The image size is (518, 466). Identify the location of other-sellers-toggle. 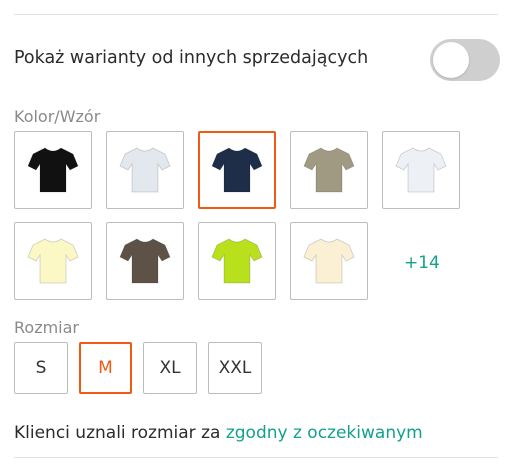
(465, 60).